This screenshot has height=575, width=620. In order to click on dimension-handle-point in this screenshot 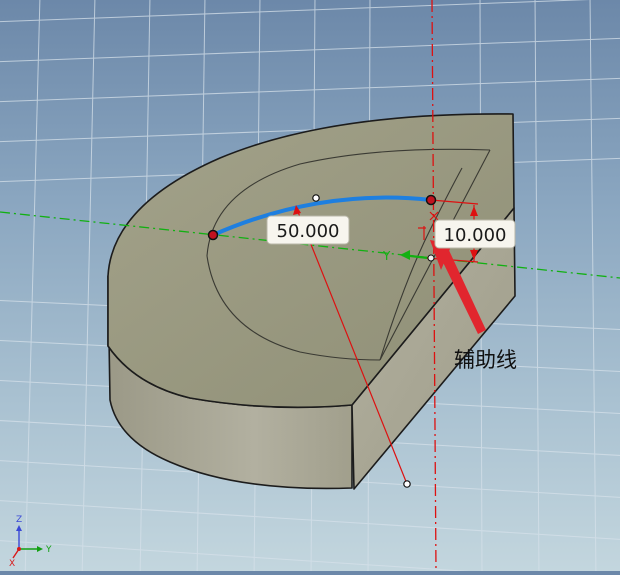, I will do `click(407, 484)`.